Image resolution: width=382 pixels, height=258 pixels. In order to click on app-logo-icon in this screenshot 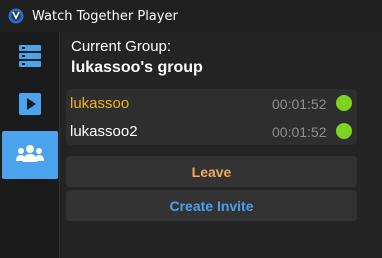, I will do `click(16, 16)`.